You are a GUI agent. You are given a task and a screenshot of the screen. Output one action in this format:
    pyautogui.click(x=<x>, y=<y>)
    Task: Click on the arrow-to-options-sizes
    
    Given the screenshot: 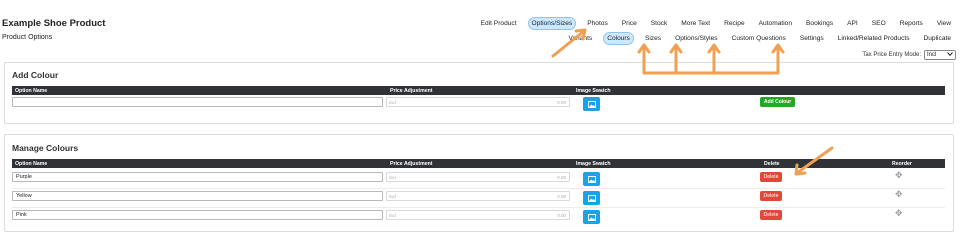 What is the action you would take?
    pyautogui.click(x=568, y=43)
    